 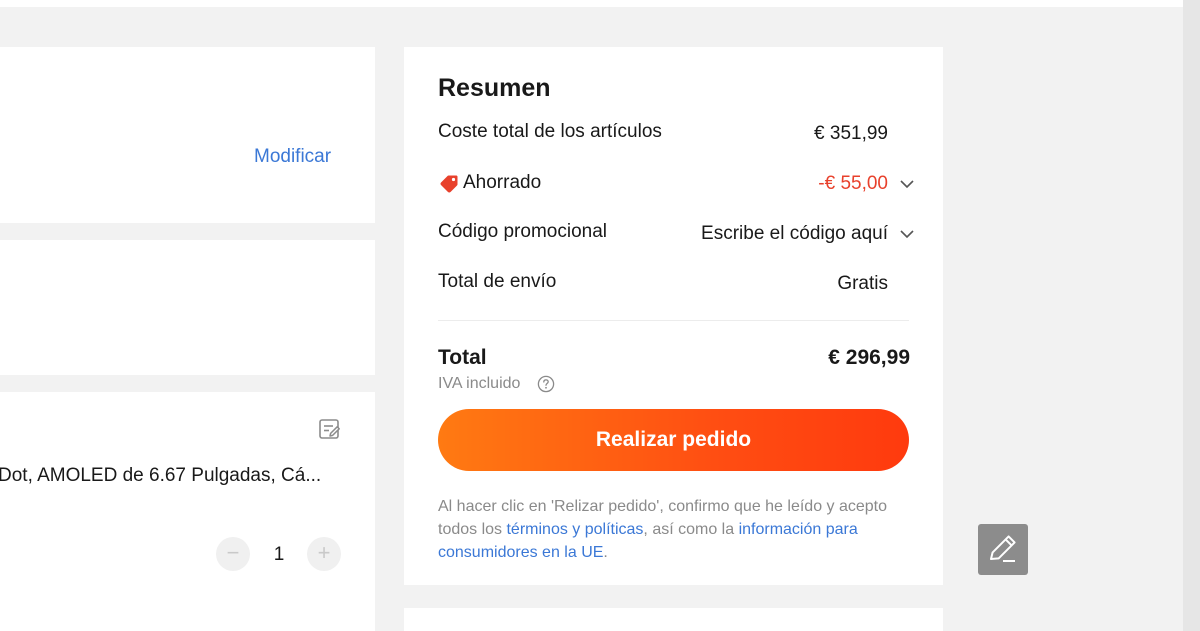 I want to click on quantity-increase-button: +, so click(x=324, y=554).